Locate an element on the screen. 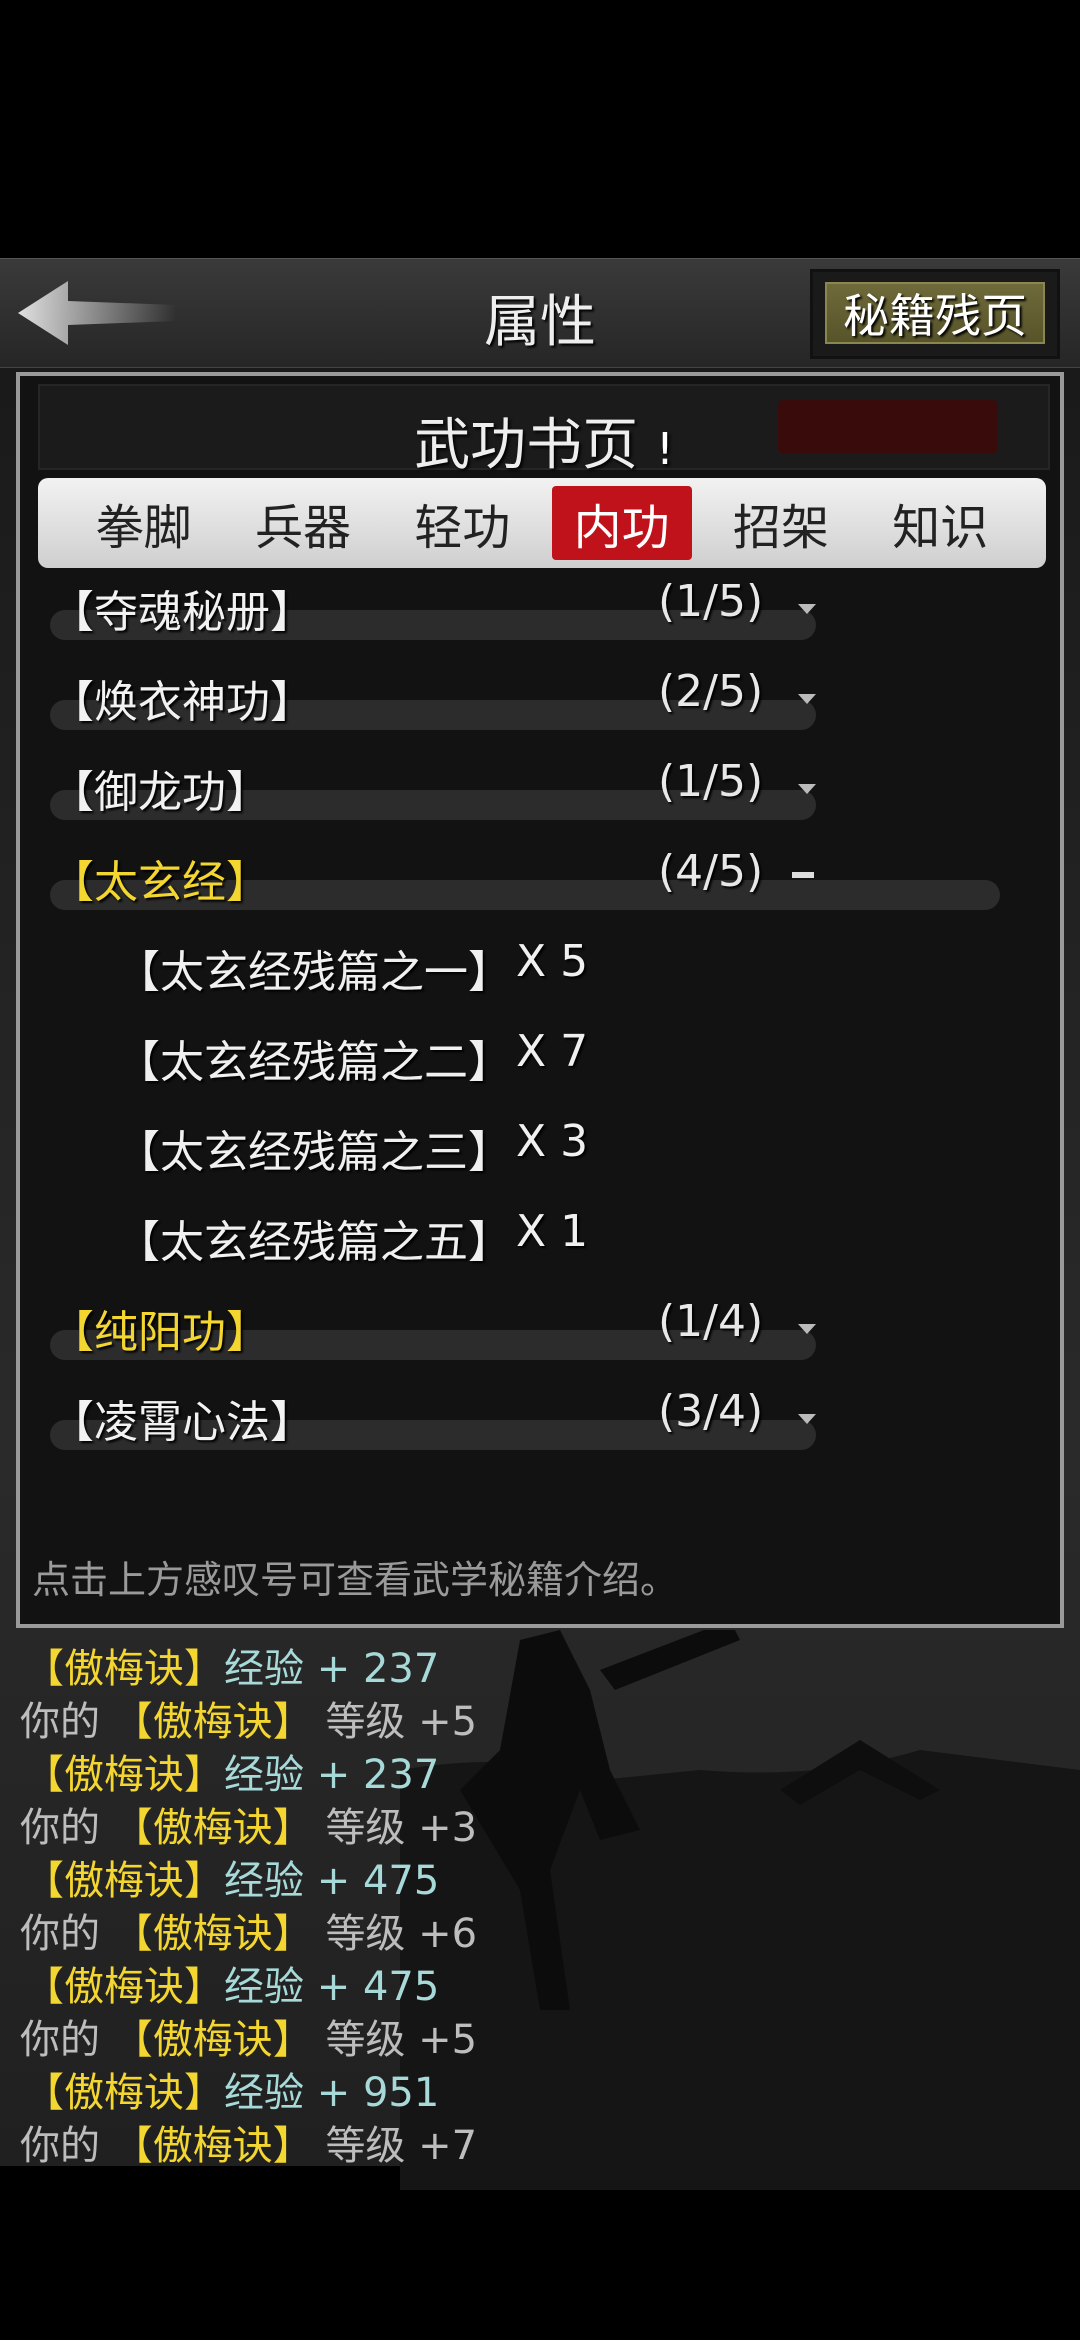 The height and width of the screenshot is (2340, 1080). fragment-qty: X 1 is located at coordinates (552, 1231).